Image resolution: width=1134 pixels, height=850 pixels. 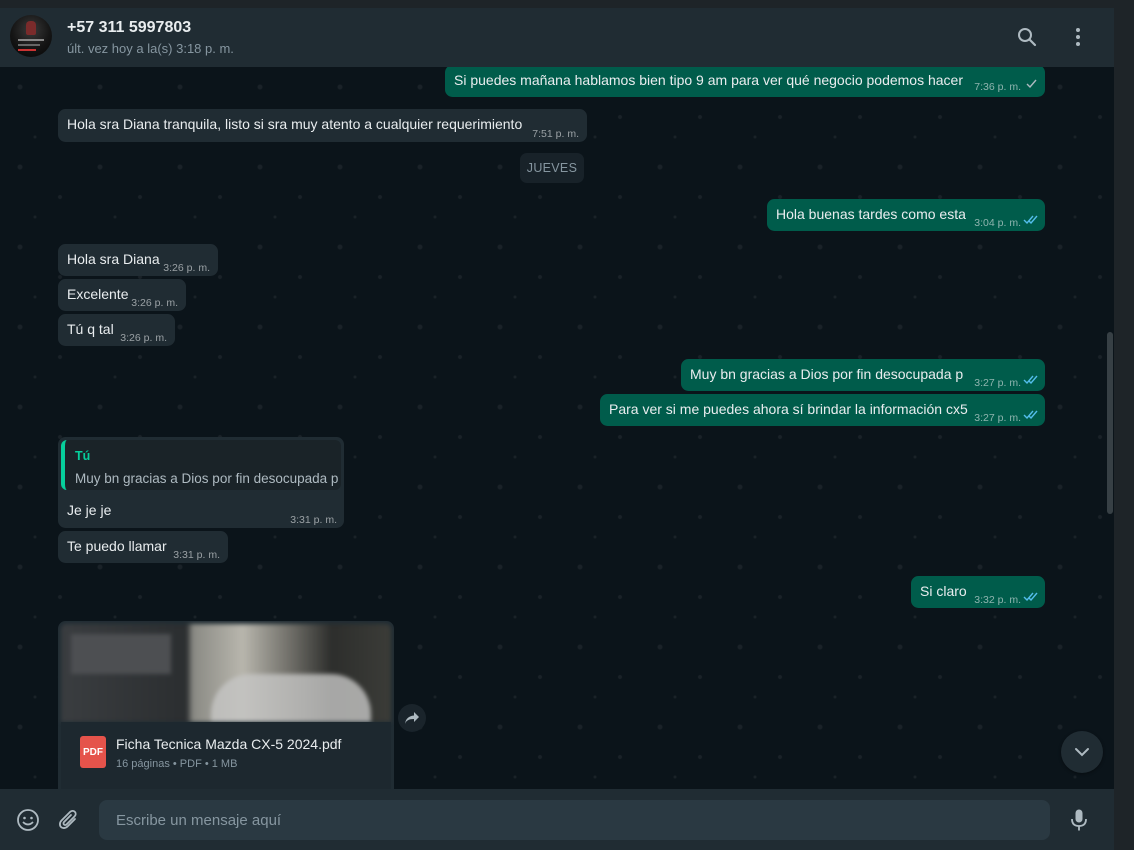 I want to click on message-time: 7:51 p. m., so click(x=555, y=134).